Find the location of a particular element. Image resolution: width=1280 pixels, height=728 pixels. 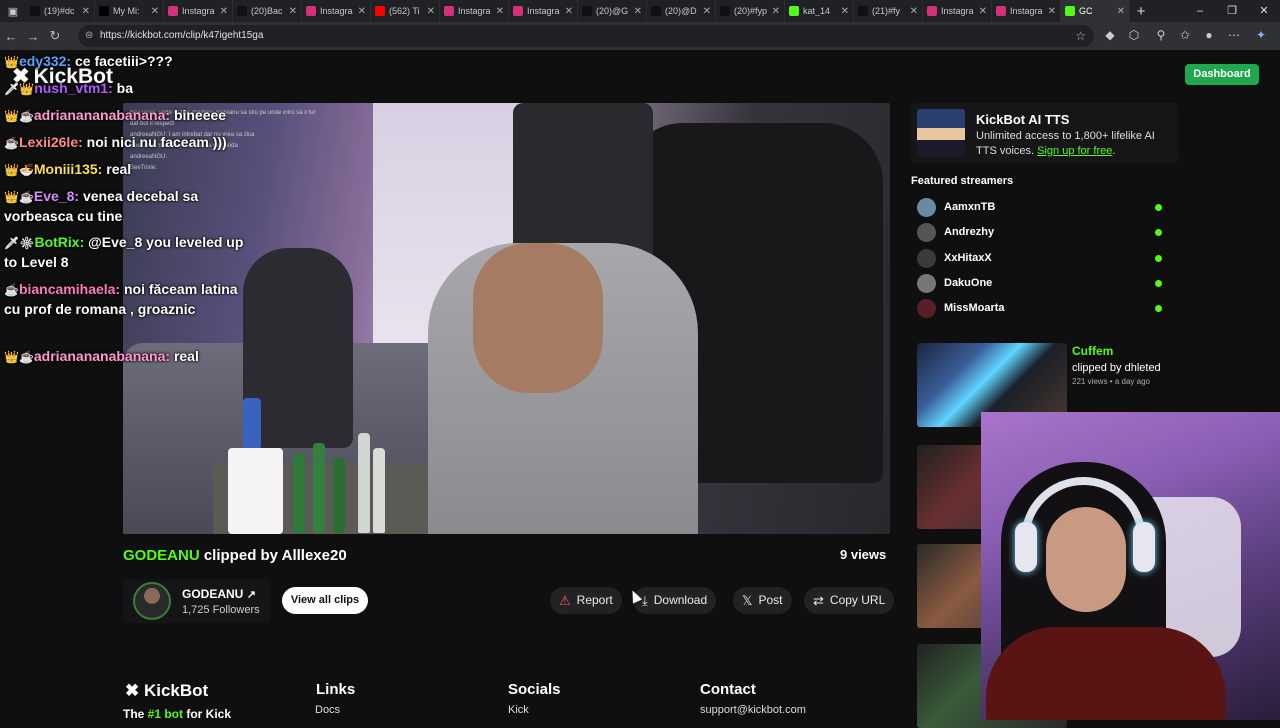

featured-streamer-item: XxHitaxX is located at coordinates (1042, 258).